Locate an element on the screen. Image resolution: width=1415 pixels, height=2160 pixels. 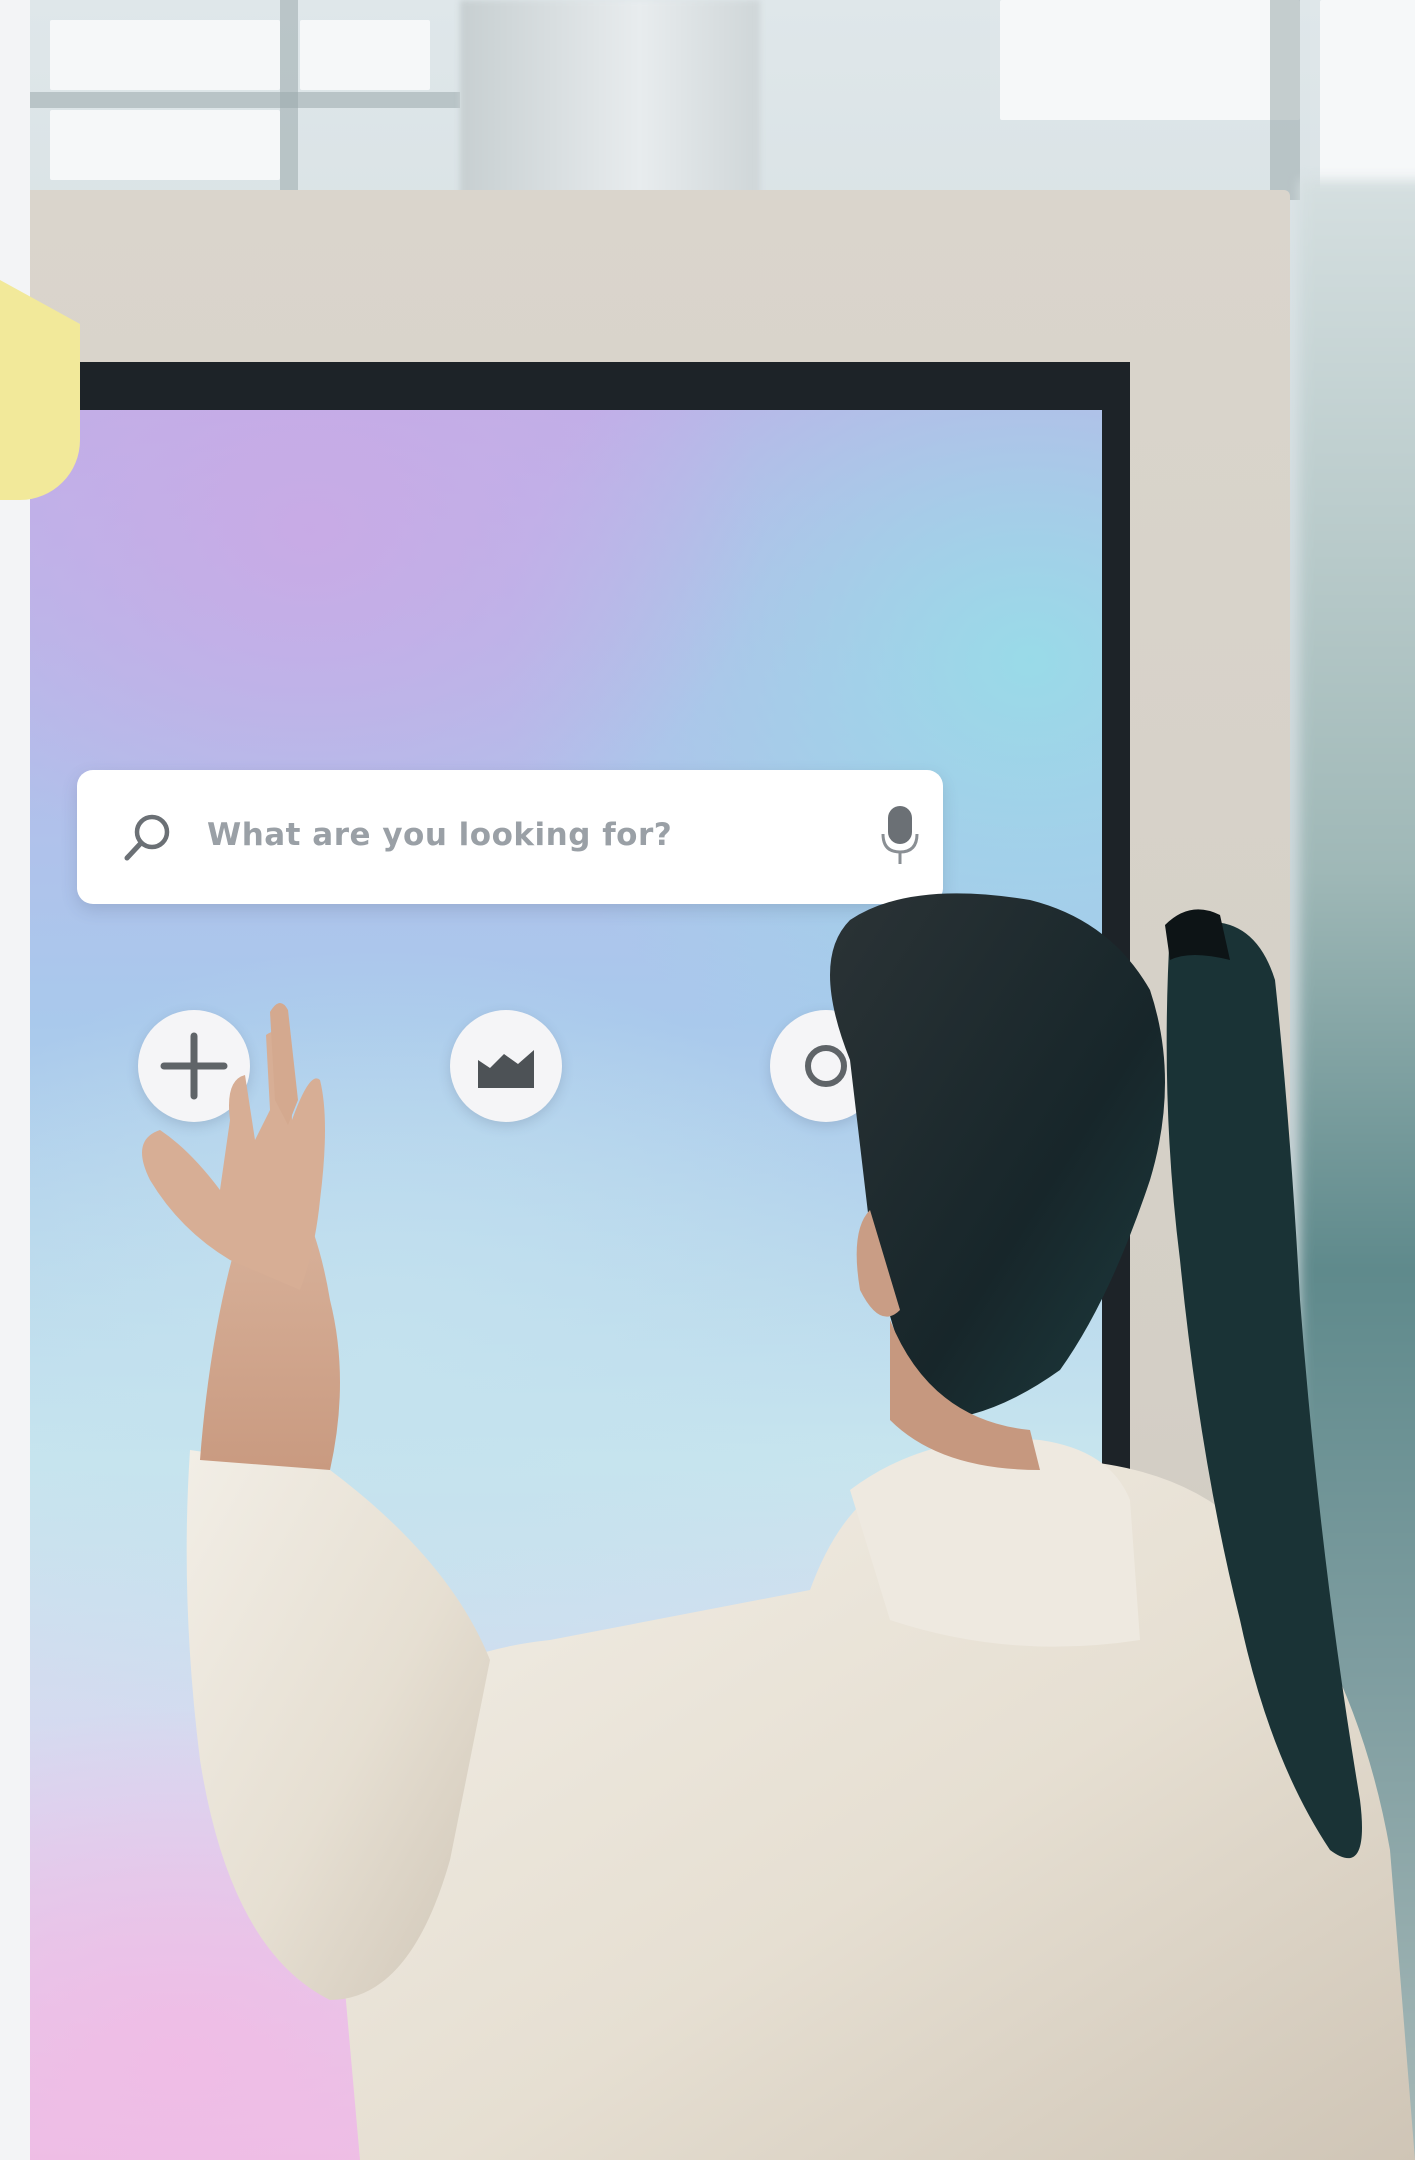
background-blur is located at coordinates (1357, 1170).